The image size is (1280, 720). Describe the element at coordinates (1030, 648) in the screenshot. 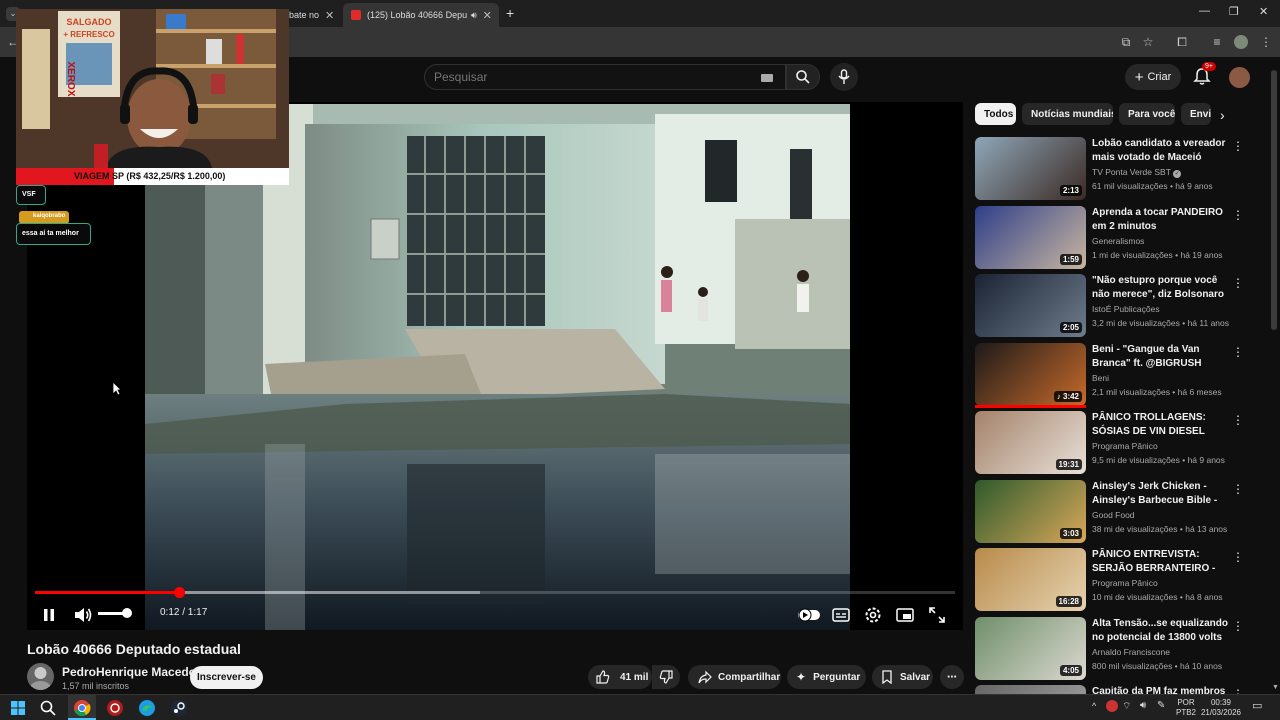

I see `video-thumbnail: 4:05` at that location.